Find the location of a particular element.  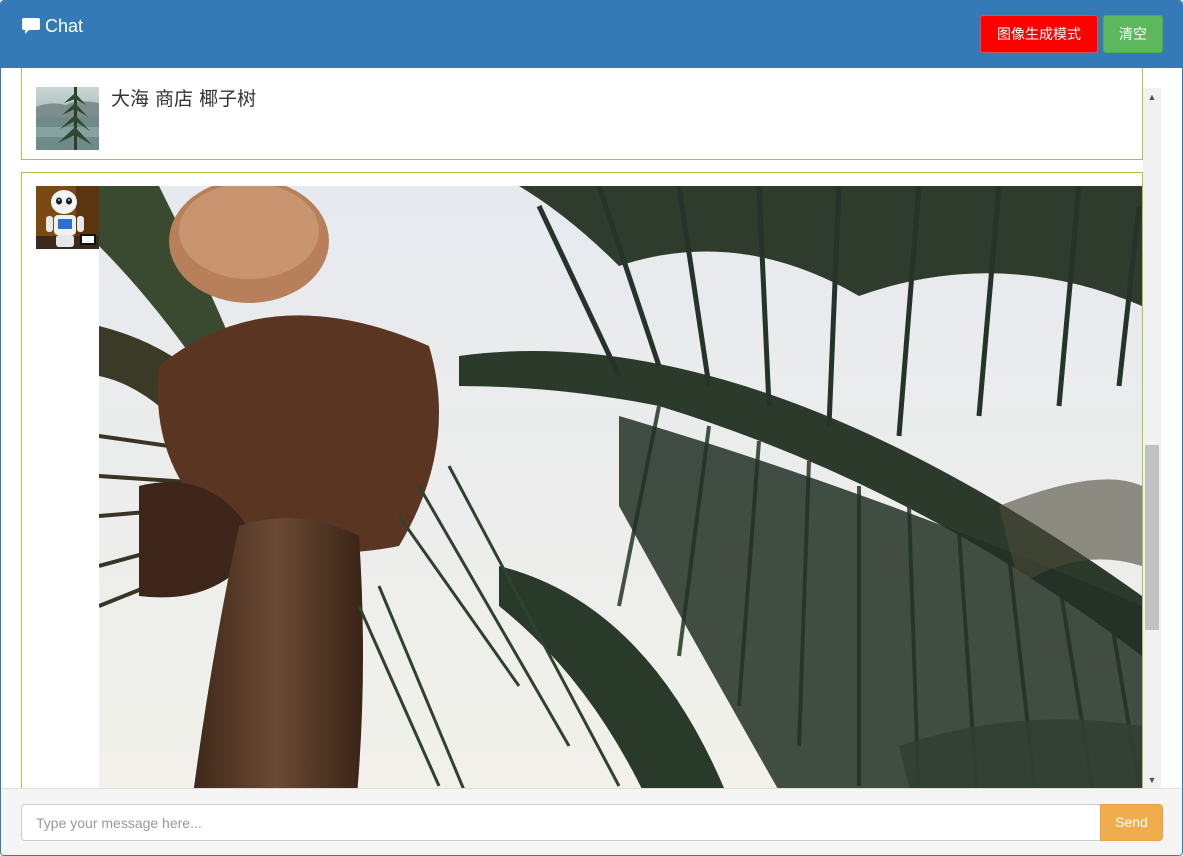

user-message: 大海 商店 椰子树 is located at coordinates (582, 114).